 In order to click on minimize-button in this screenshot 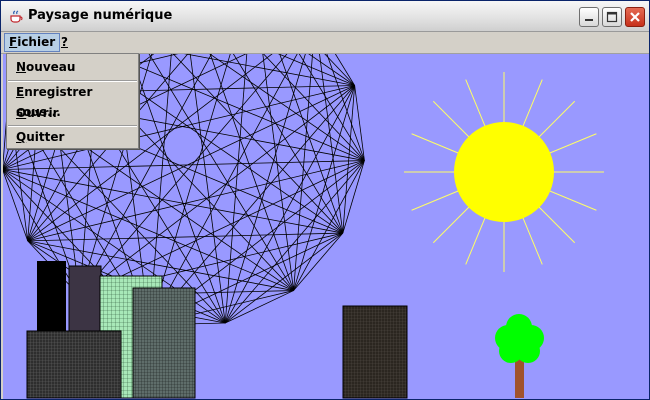, I will do `click(589, 17)`.